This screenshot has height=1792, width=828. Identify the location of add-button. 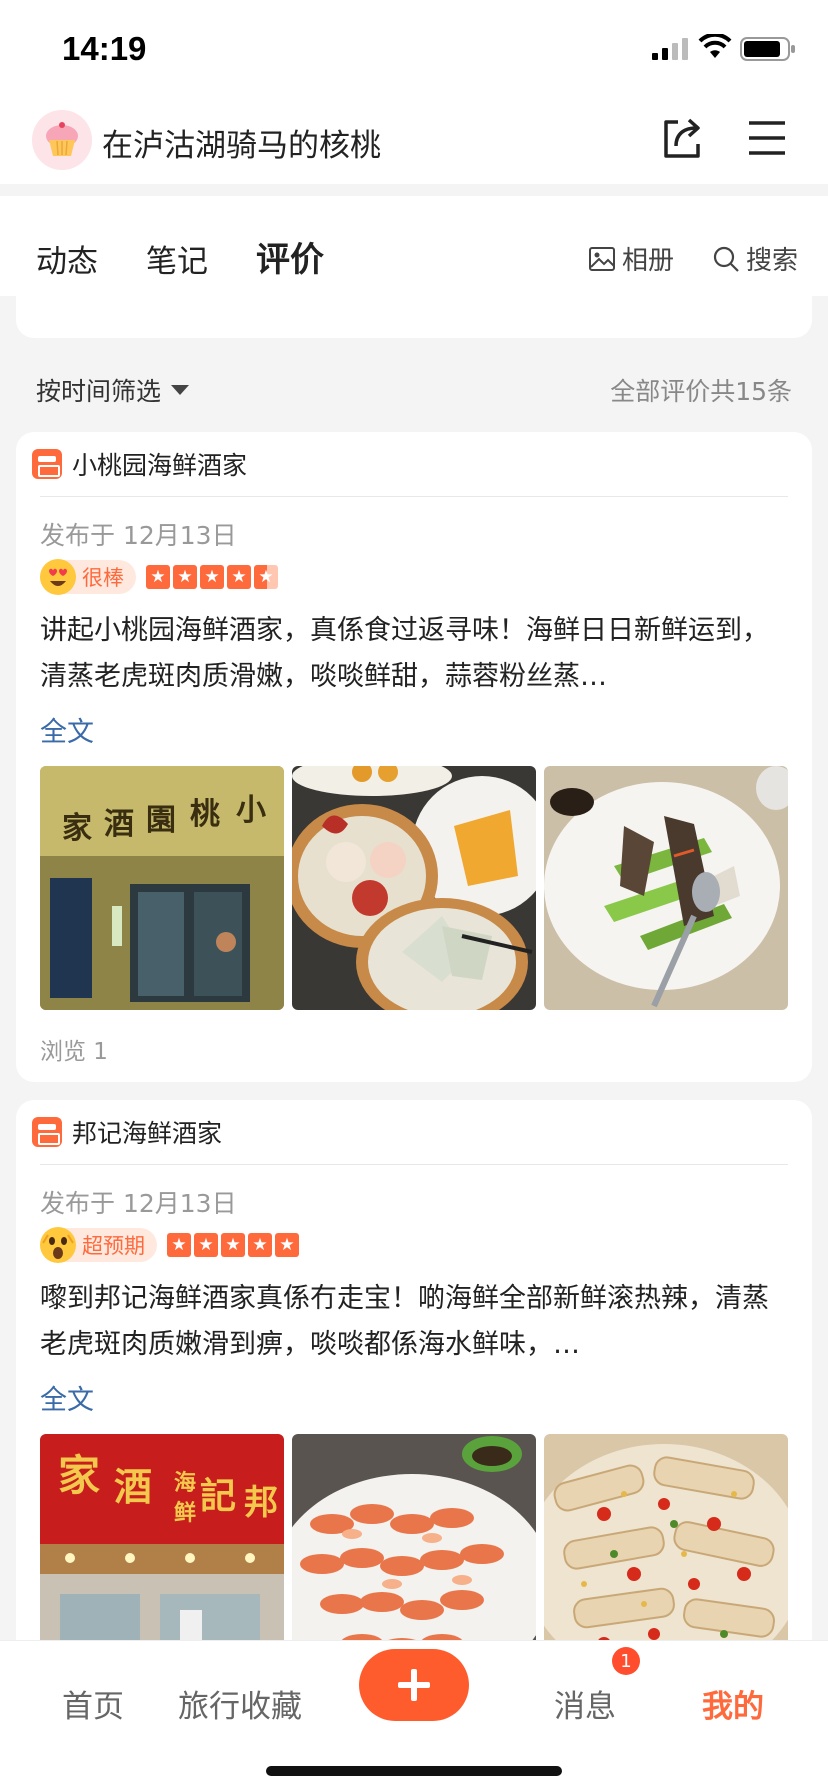
(414, 1685).